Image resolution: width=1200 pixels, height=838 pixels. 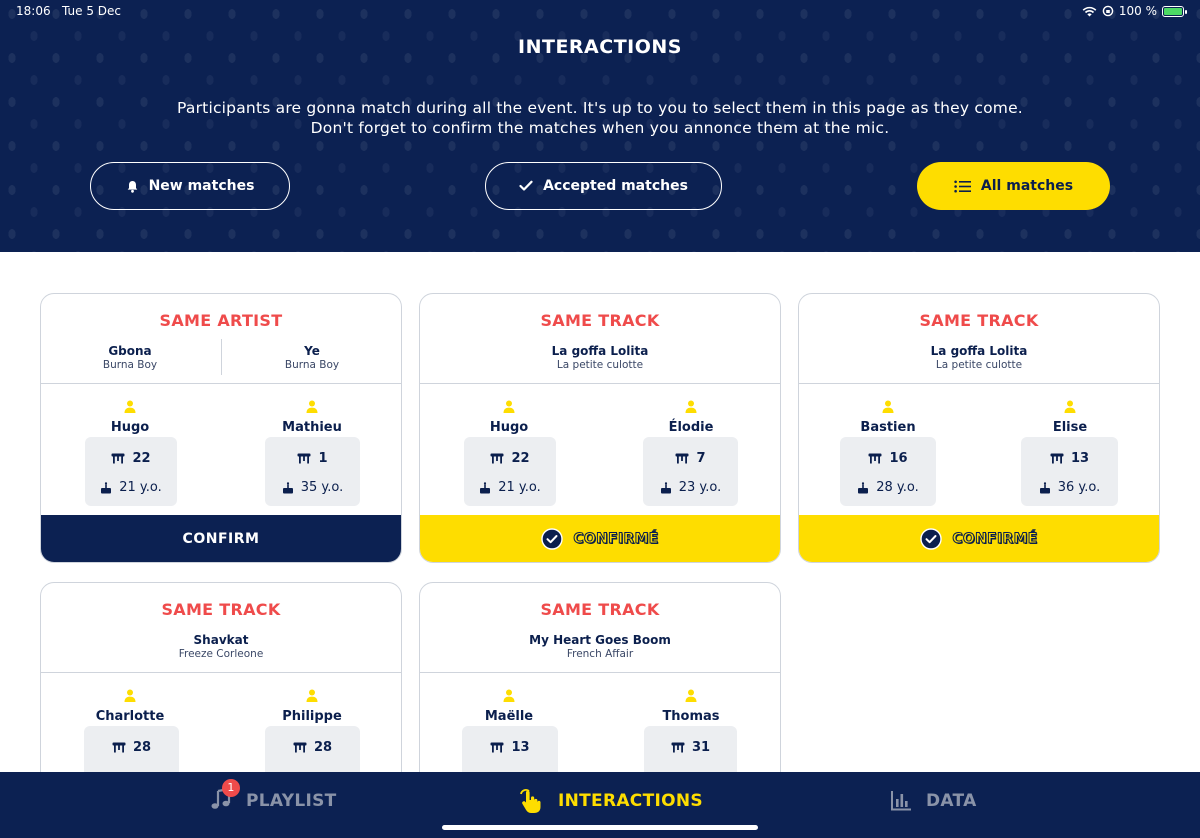 I want to click on track-title: Gbona, so click(x=130, y=351).